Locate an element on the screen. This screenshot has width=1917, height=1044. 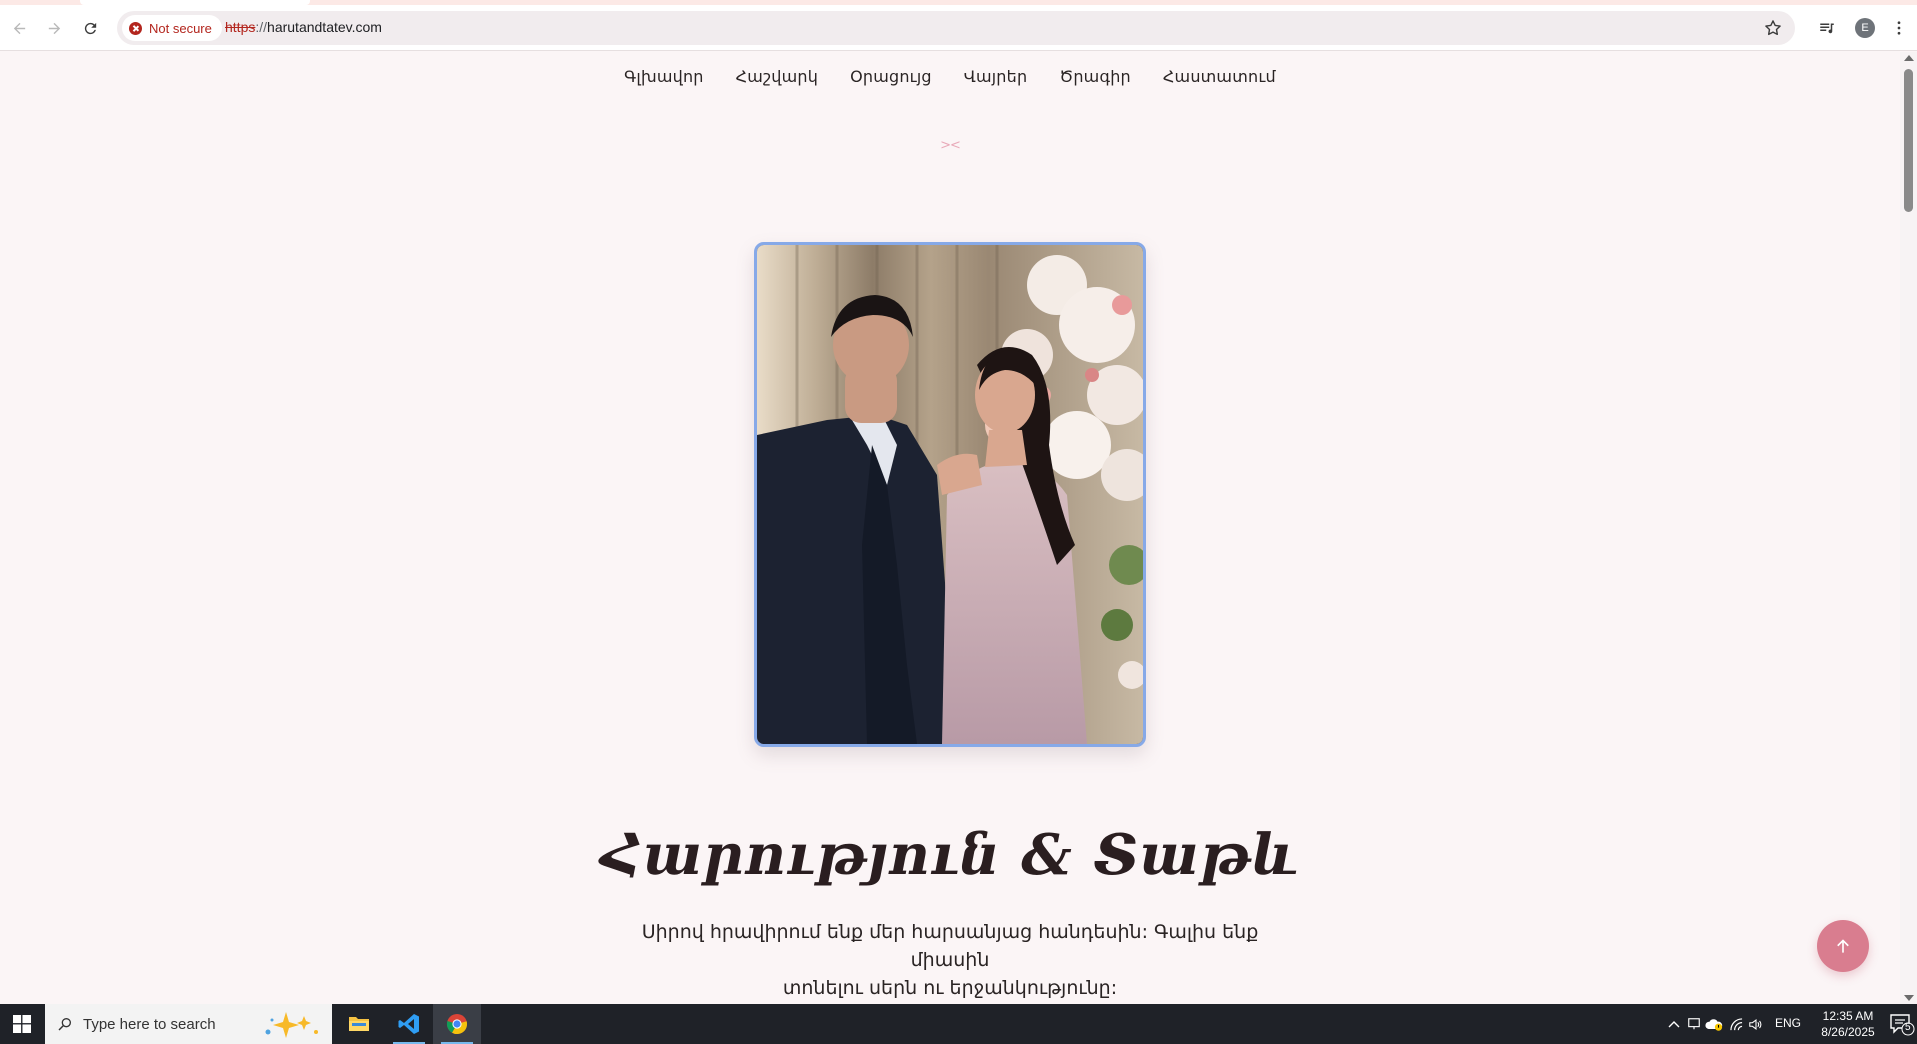
clock-time: 12:35 AM is located at coordinates (1848, 1016).